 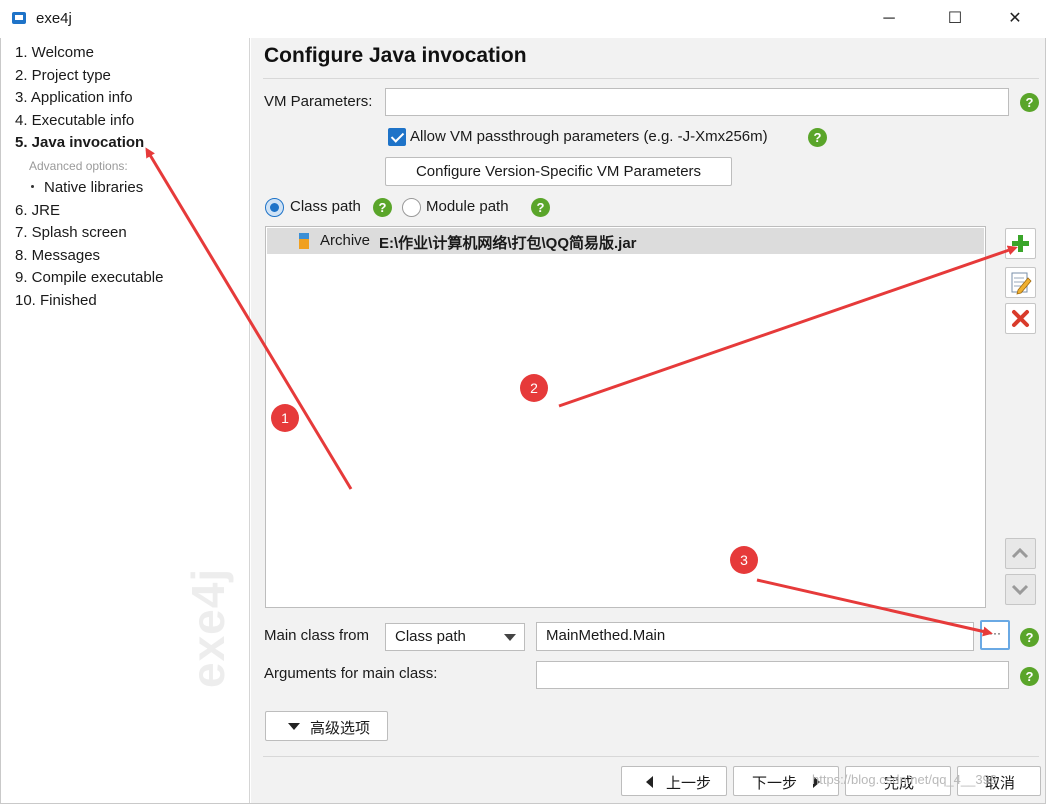 What do you see at coordinates (508, 243) in the screenshot?
I see `entry-path: E:\作业\计算机网络\打包\QQ简易版.jar` at bounding box center [508, 243].